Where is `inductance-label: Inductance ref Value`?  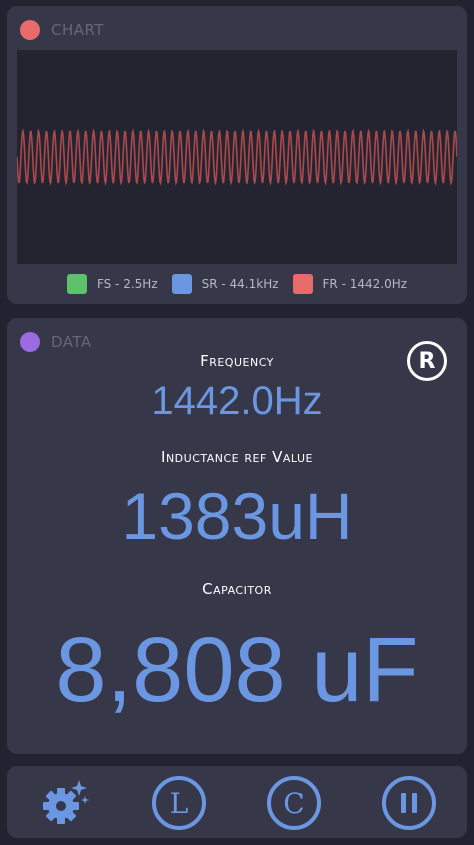
inductance-label: Inductance ref Value is located at coordinates (237, 457).